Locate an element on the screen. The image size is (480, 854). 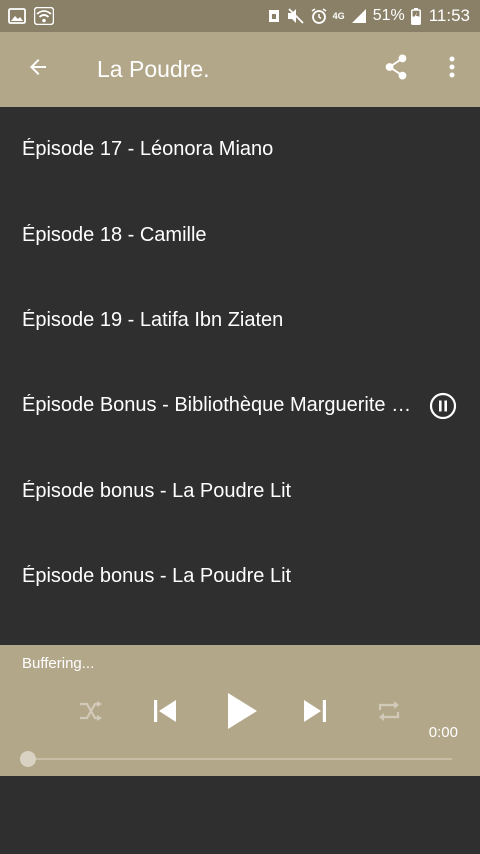
pause-circle-icon is located at coordinates (443, 406).